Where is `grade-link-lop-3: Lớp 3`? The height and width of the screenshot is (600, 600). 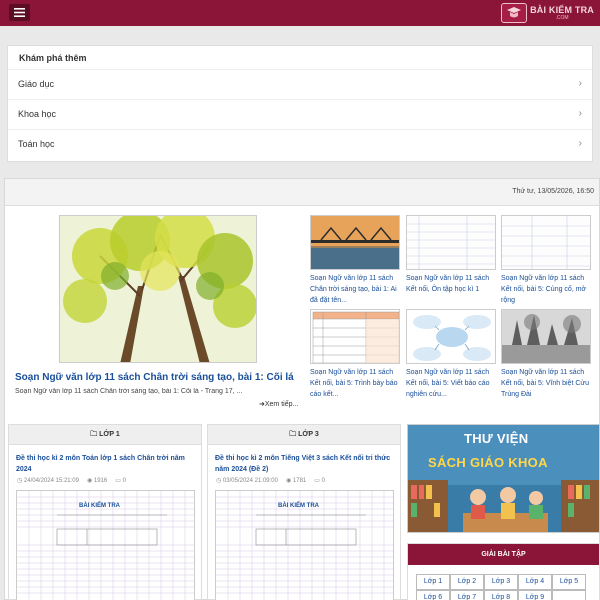
grade-link-lop-3: Lớp 3 is located at coordinates (501, 582).